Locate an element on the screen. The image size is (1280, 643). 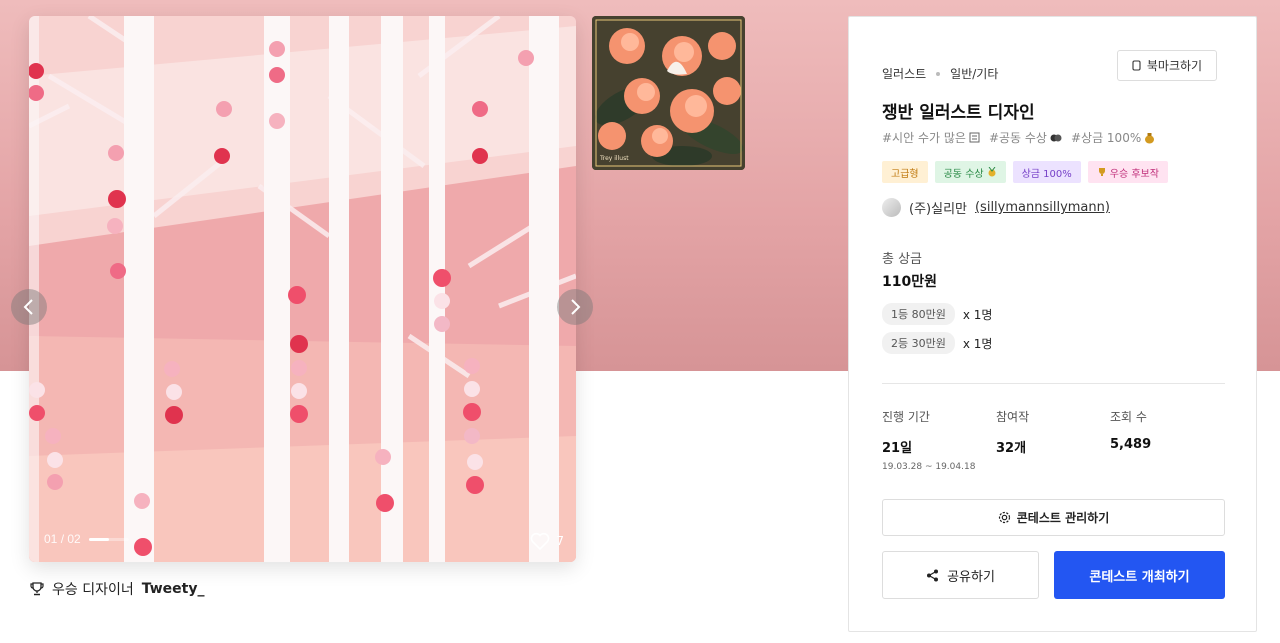
host-contest-button: 콘테스트 개최하기 is located at coordinates (1139, 575).